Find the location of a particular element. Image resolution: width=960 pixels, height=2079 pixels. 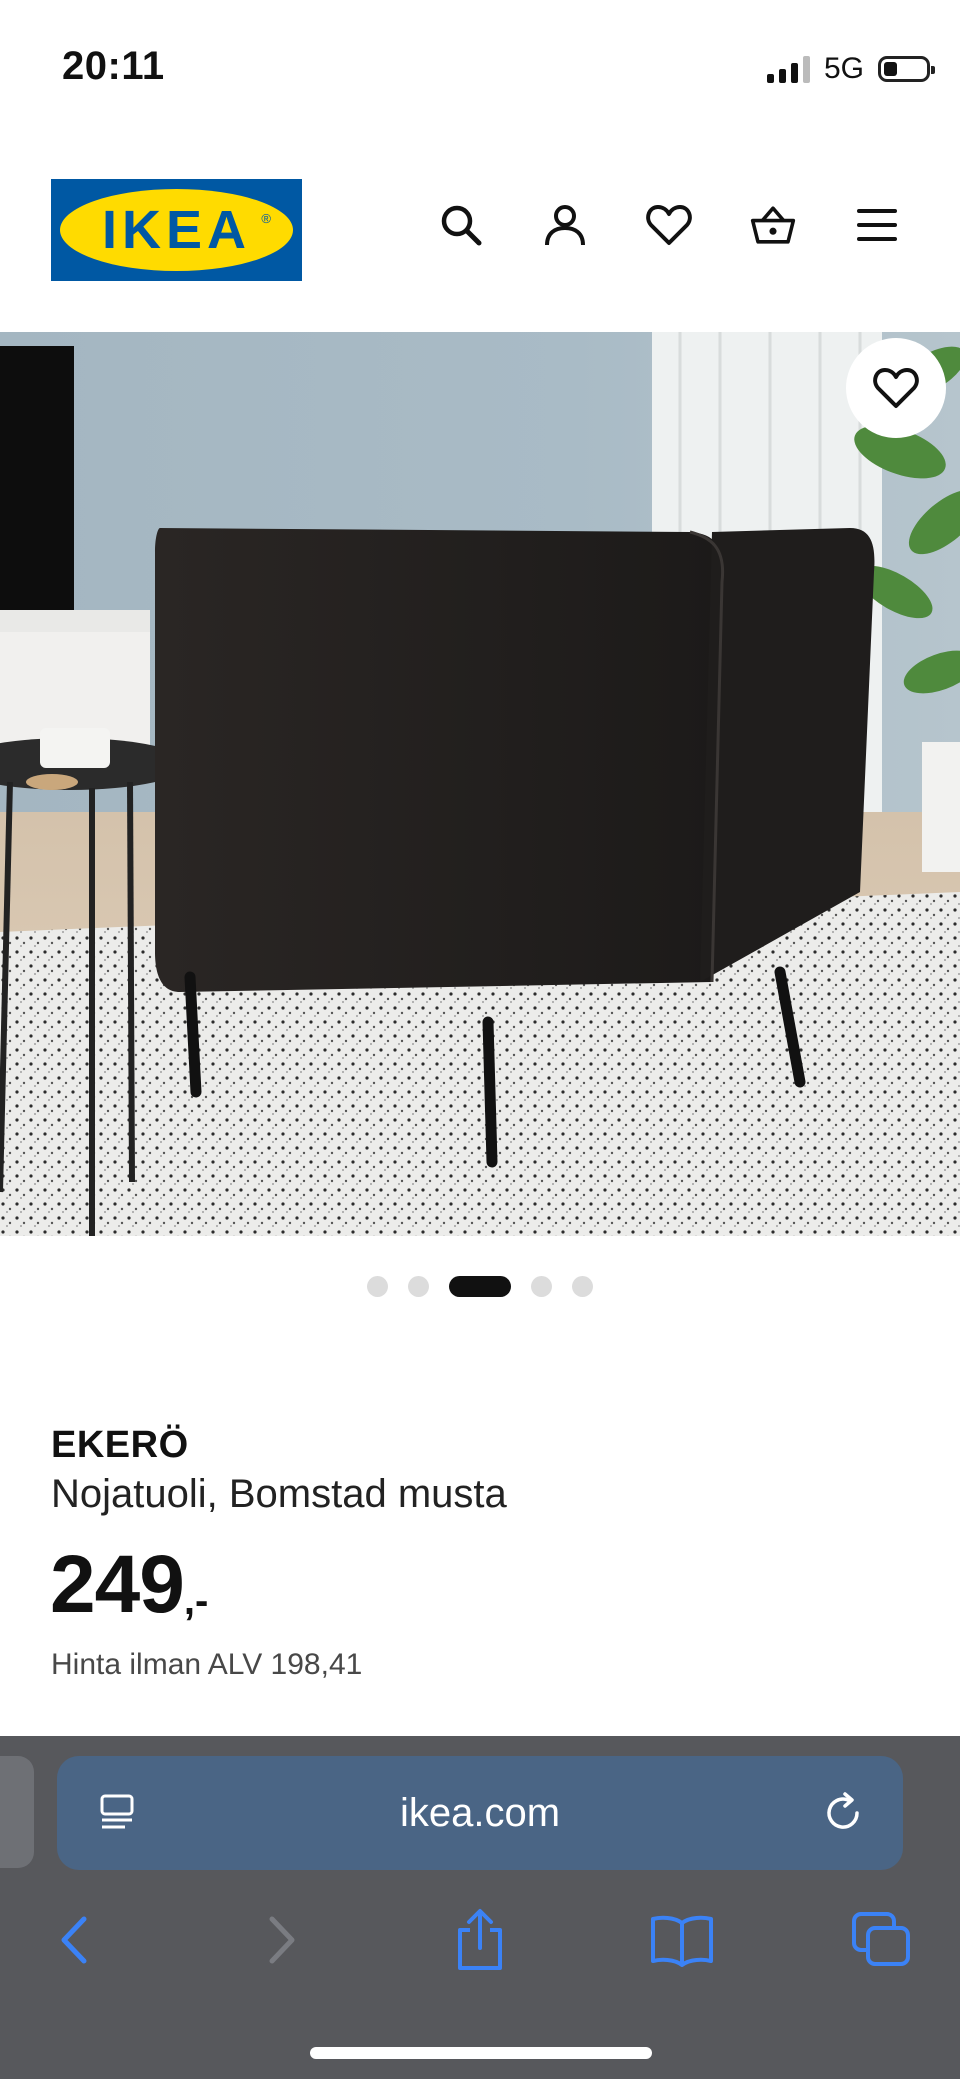

tabs-icon is located at coordinates (881, 1939).